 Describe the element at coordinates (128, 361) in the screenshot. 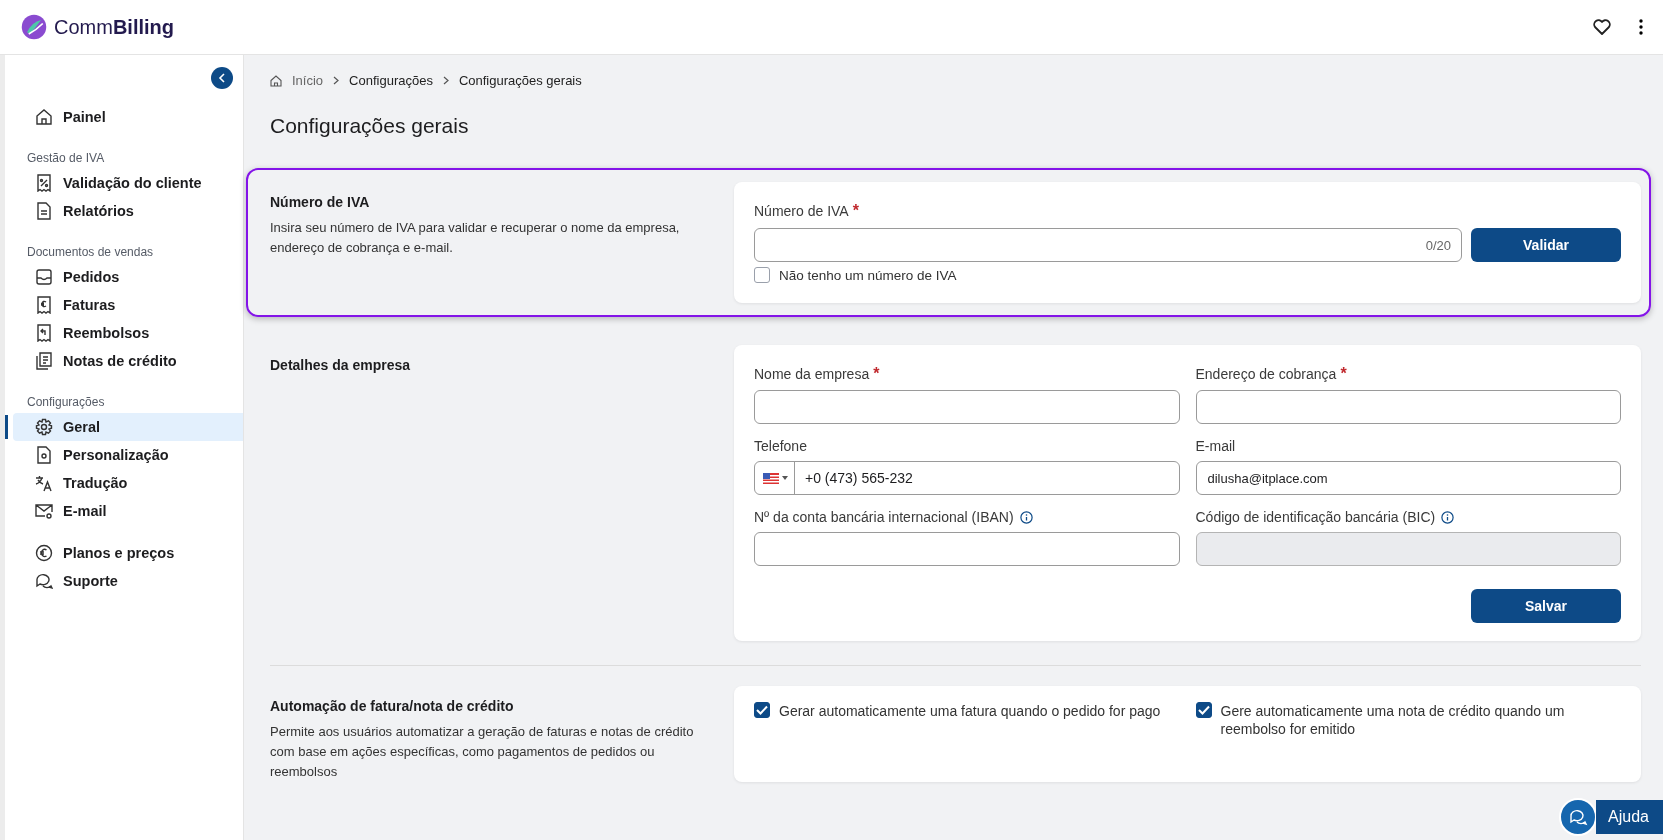

I see `sidebar-item: Notas de crédito` at that location.